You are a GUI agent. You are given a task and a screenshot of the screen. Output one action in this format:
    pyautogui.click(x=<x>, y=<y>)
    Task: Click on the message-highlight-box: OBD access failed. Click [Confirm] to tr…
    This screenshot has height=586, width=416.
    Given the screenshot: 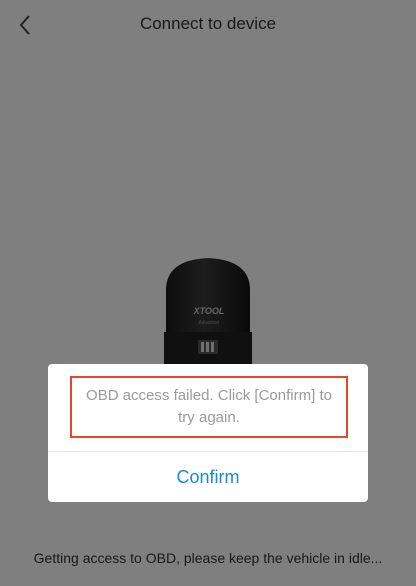 What is the action you would take?
    pyautogui.click(x=209, y=407)
    